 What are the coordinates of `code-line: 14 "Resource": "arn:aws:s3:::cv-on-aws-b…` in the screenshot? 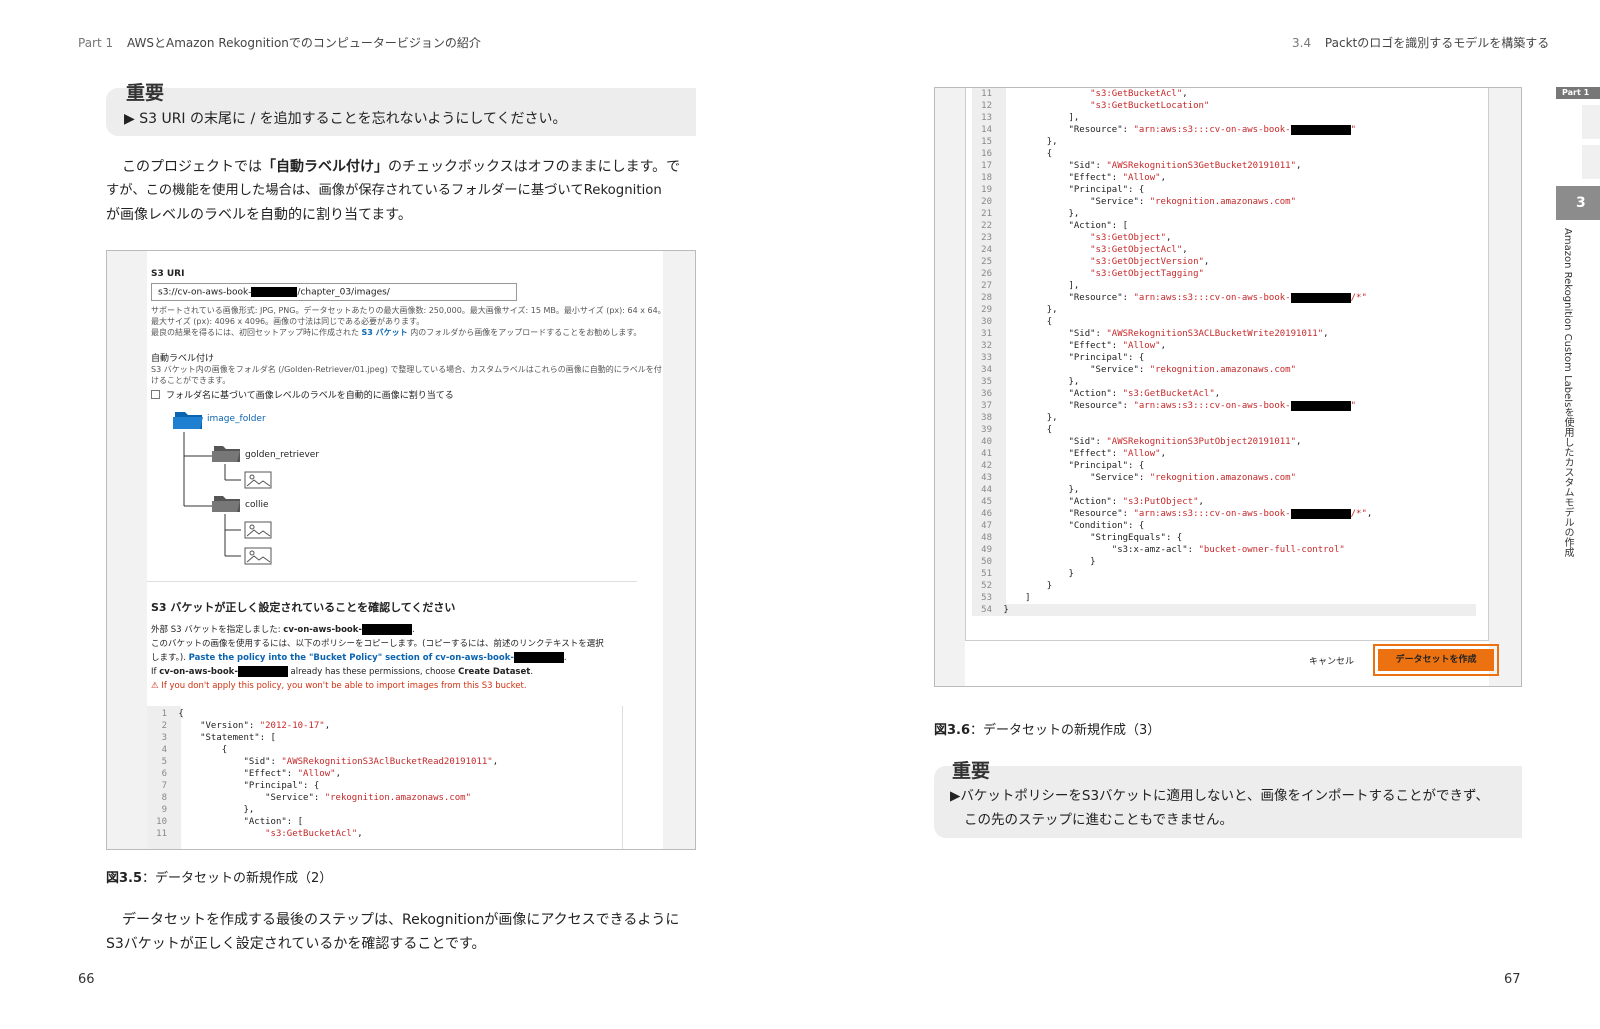 It's located at (1172, 130).